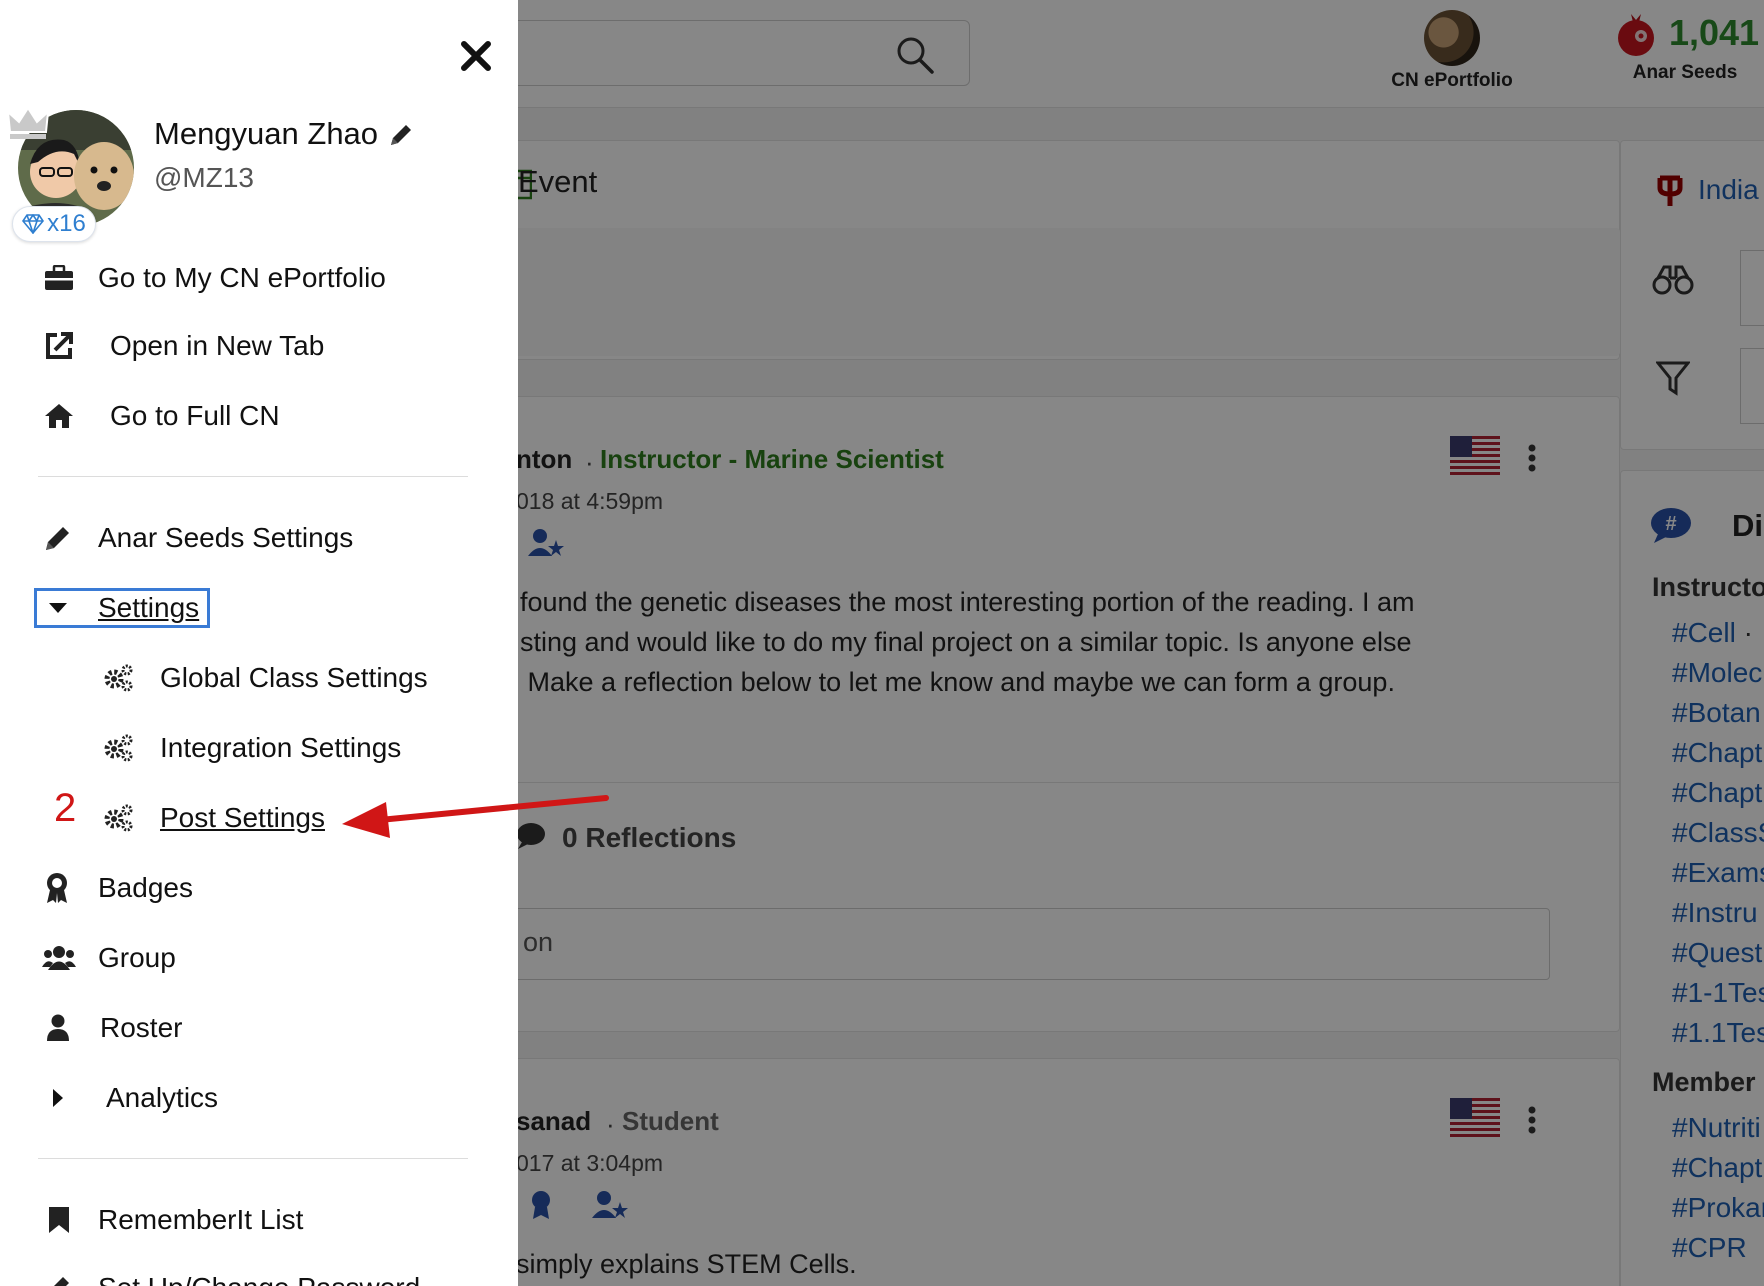 Image resolution: width=1764 pixels, height=1286 pixels. Describe the element at coordinates (195, 415) in the screenshot. I see `menu-item-label: Go to Full CN` at that location.